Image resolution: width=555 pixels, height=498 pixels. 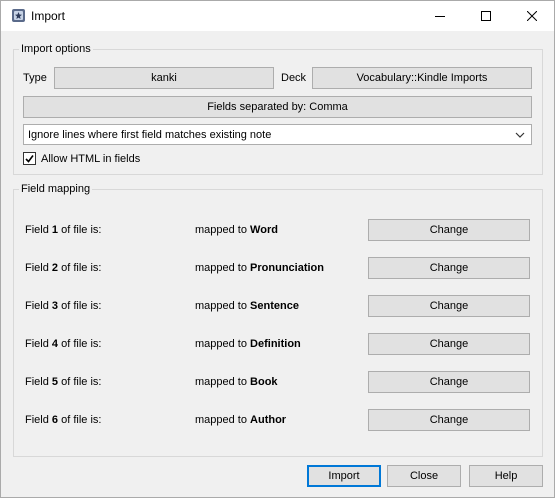 I want to click on close-icon, so click(x=532, y=16).